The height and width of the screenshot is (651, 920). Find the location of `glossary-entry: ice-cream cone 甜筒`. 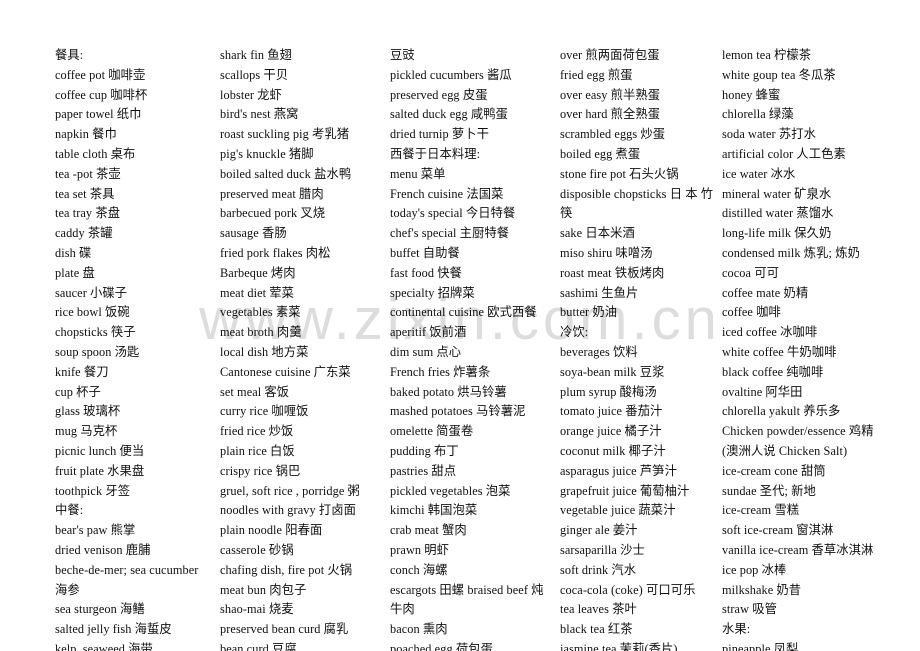

glossary-entry: ice-cream cone 甜筒 is located at coordinates (774, 470).